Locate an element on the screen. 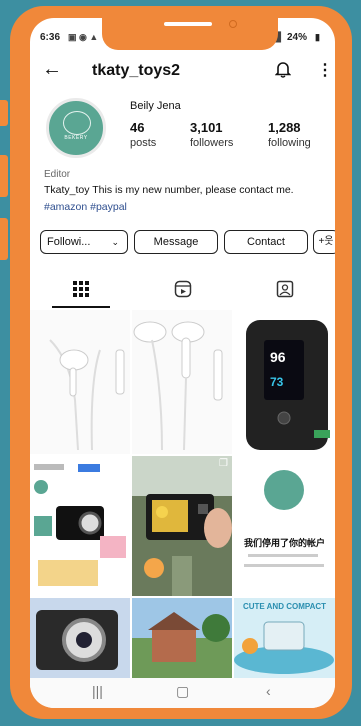 Image resolution: width=361 pixels, height=726 pixels. stat-posts-label: posts is located at coordinates (143, 143).